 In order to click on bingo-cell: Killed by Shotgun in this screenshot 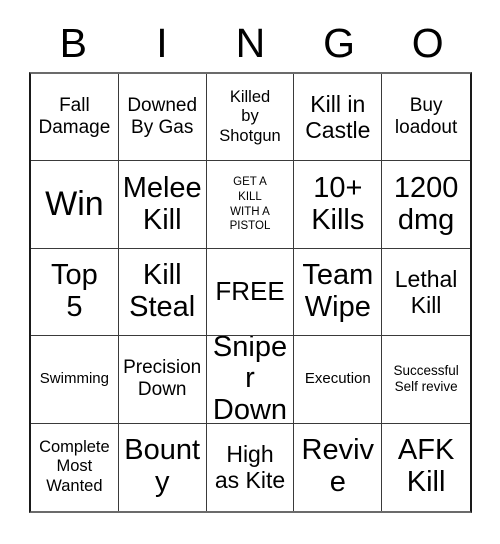, I will do `click(250, 118)`.